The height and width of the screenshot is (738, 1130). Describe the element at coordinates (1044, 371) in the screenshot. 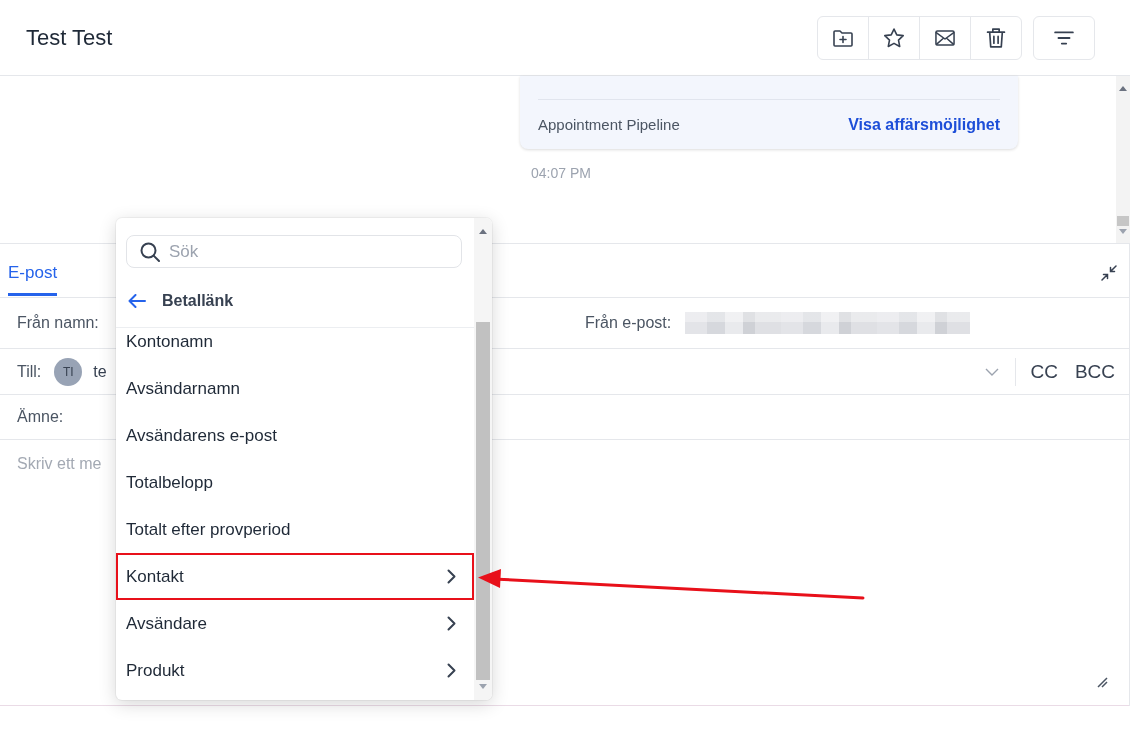

I see `cc-button: CC` at that location.